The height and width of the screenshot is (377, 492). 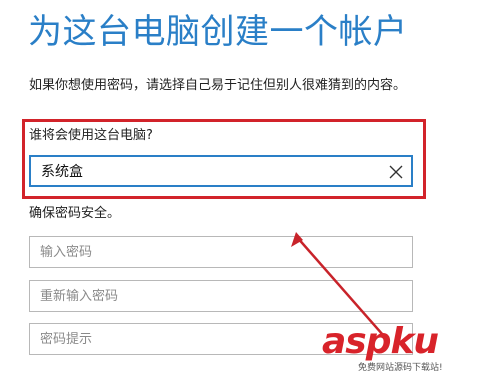 What do you see at coordinates (380, 341) in the screenshot?
I see `watermark-logo-text: aspku` at bounding box center [380, 341].